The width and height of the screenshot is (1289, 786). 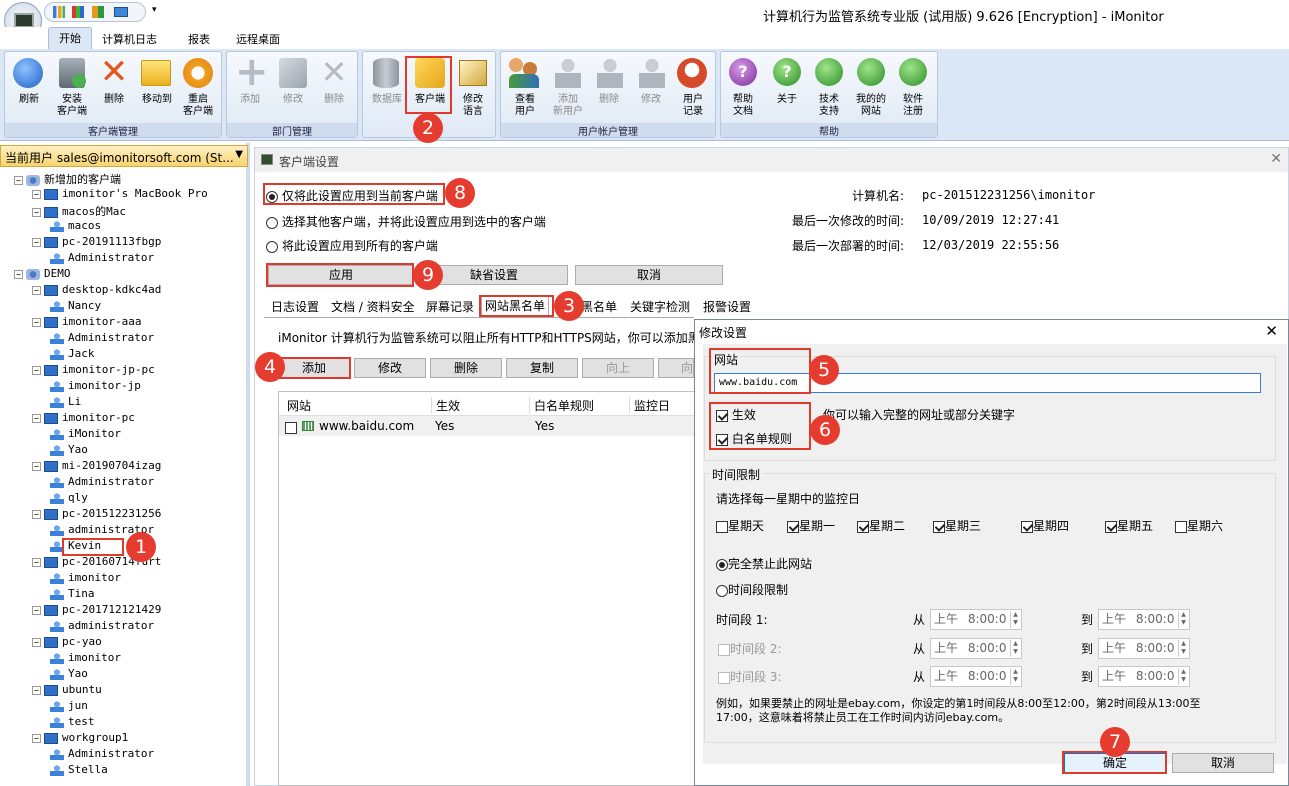 What do you see at coordinates (618, 368) in the screenshot?
I see `move-up-button: 向上` at bounding box center [618, 368].